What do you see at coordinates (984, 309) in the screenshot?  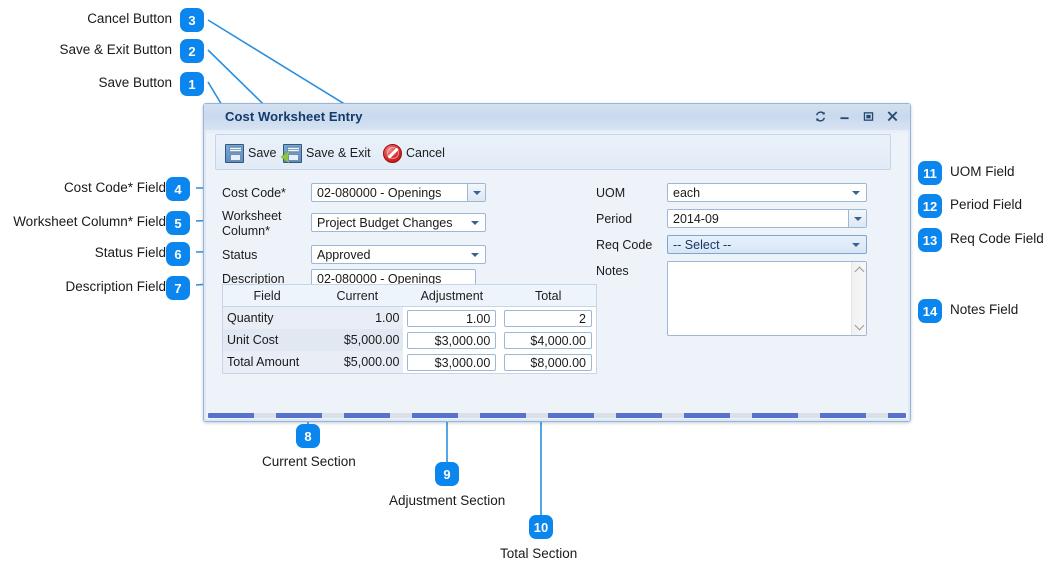 I see `annotation-label-14: Notes Field` at bounding box center [984, 309].